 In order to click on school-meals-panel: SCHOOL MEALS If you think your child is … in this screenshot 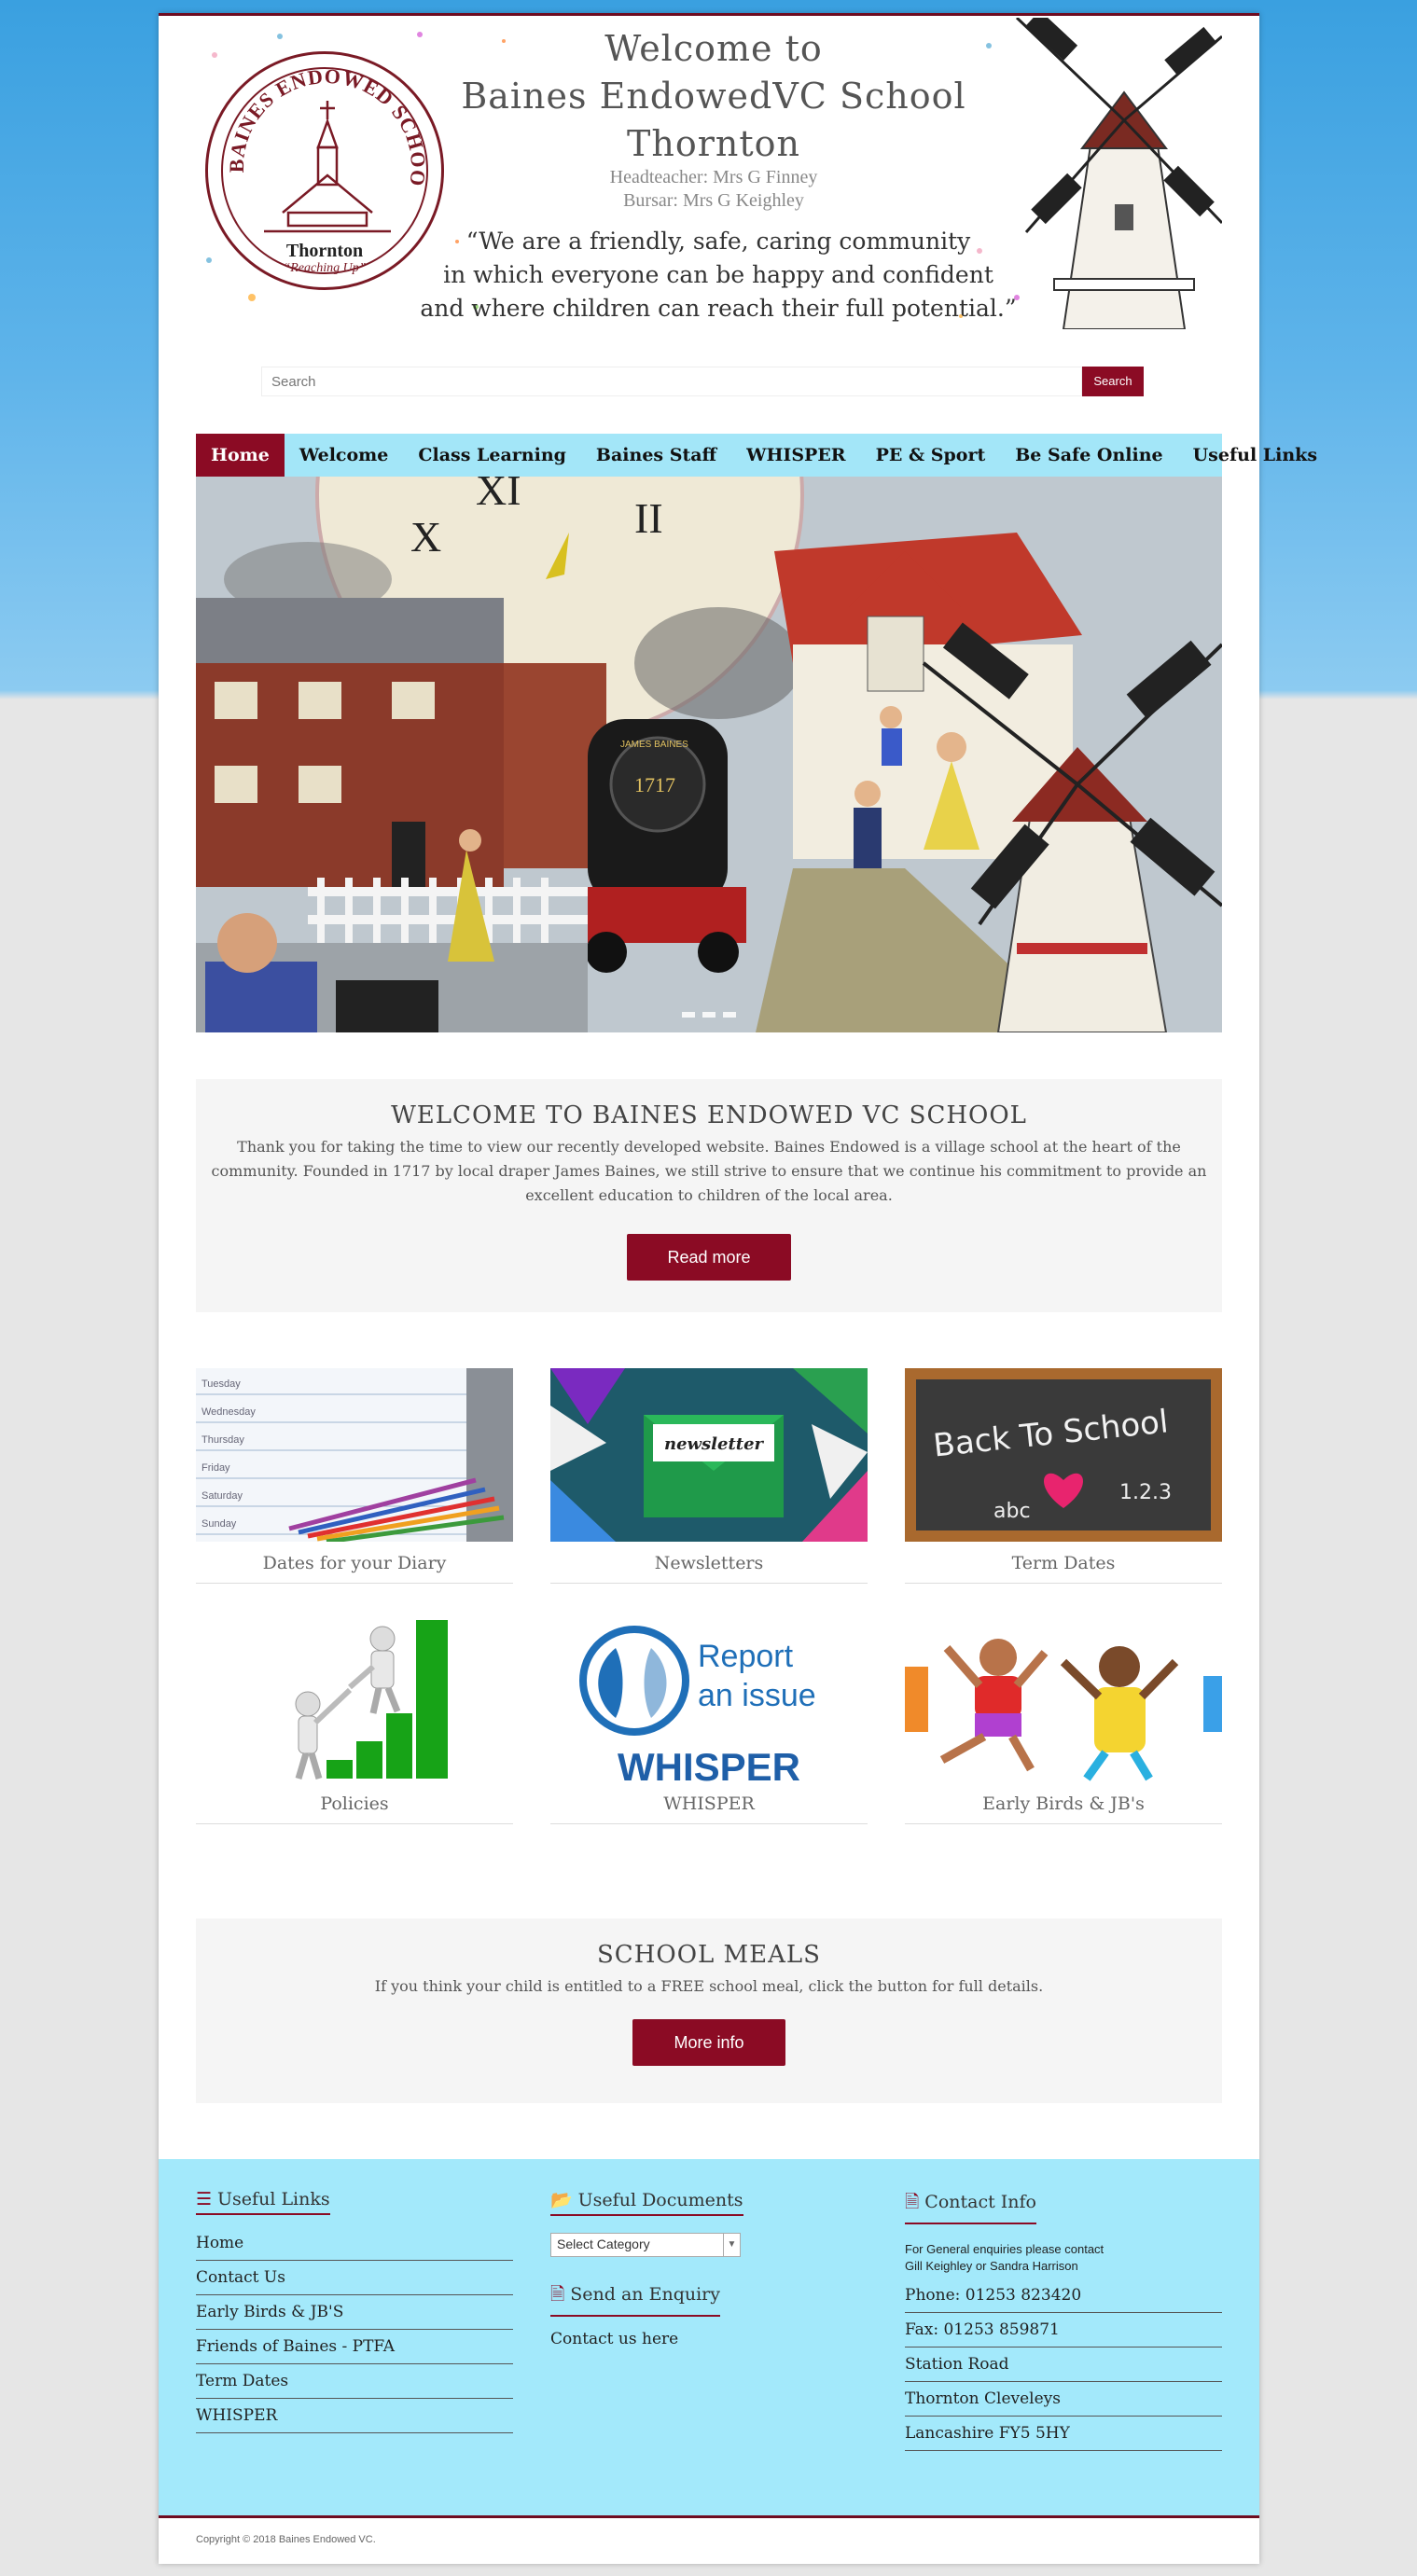, I will do `click(709, 2010)`.